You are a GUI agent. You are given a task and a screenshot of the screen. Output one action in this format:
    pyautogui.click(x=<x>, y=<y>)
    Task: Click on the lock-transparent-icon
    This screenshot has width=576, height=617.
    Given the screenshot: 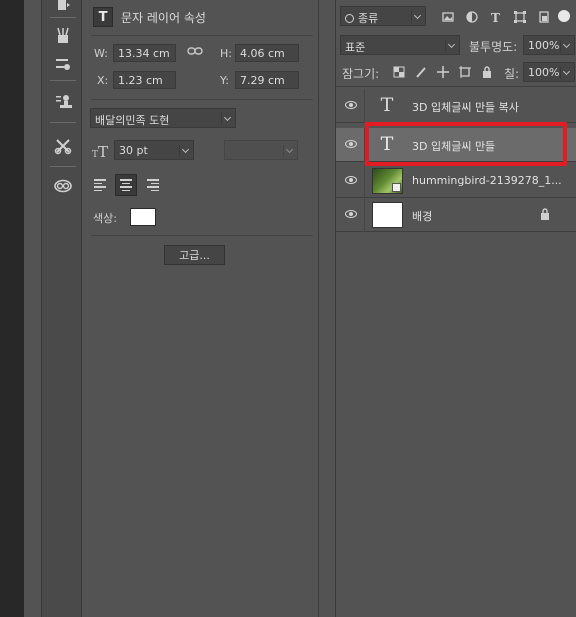 What is the action you would take?
    pyautogui.click(x=399, y=72)
    